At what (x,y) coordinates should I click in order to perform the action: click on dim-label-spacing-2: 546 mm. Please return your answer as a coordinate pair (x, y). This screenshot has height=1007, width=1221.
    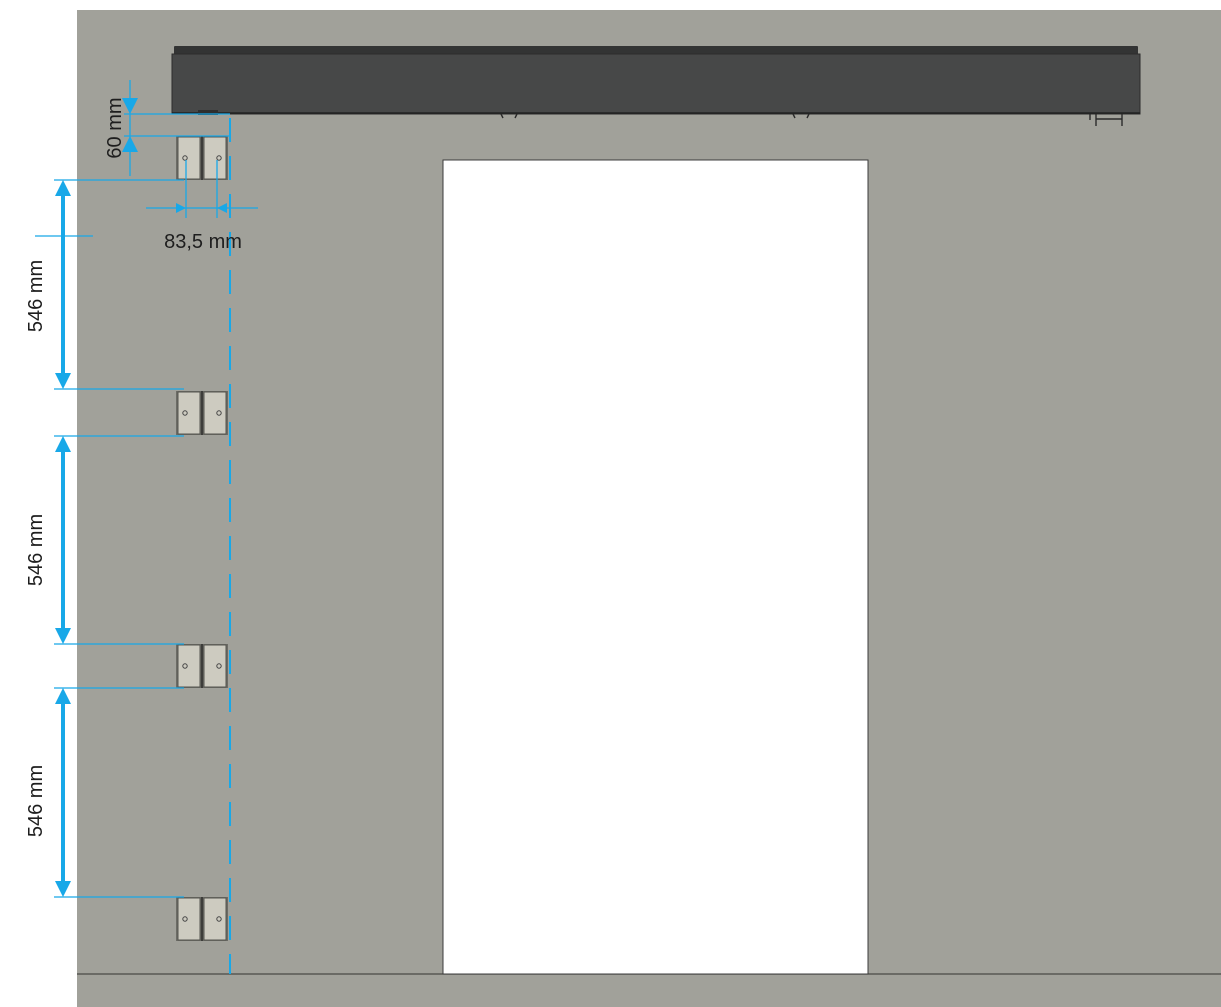
    Looking at the image, I should click on (36, 550).